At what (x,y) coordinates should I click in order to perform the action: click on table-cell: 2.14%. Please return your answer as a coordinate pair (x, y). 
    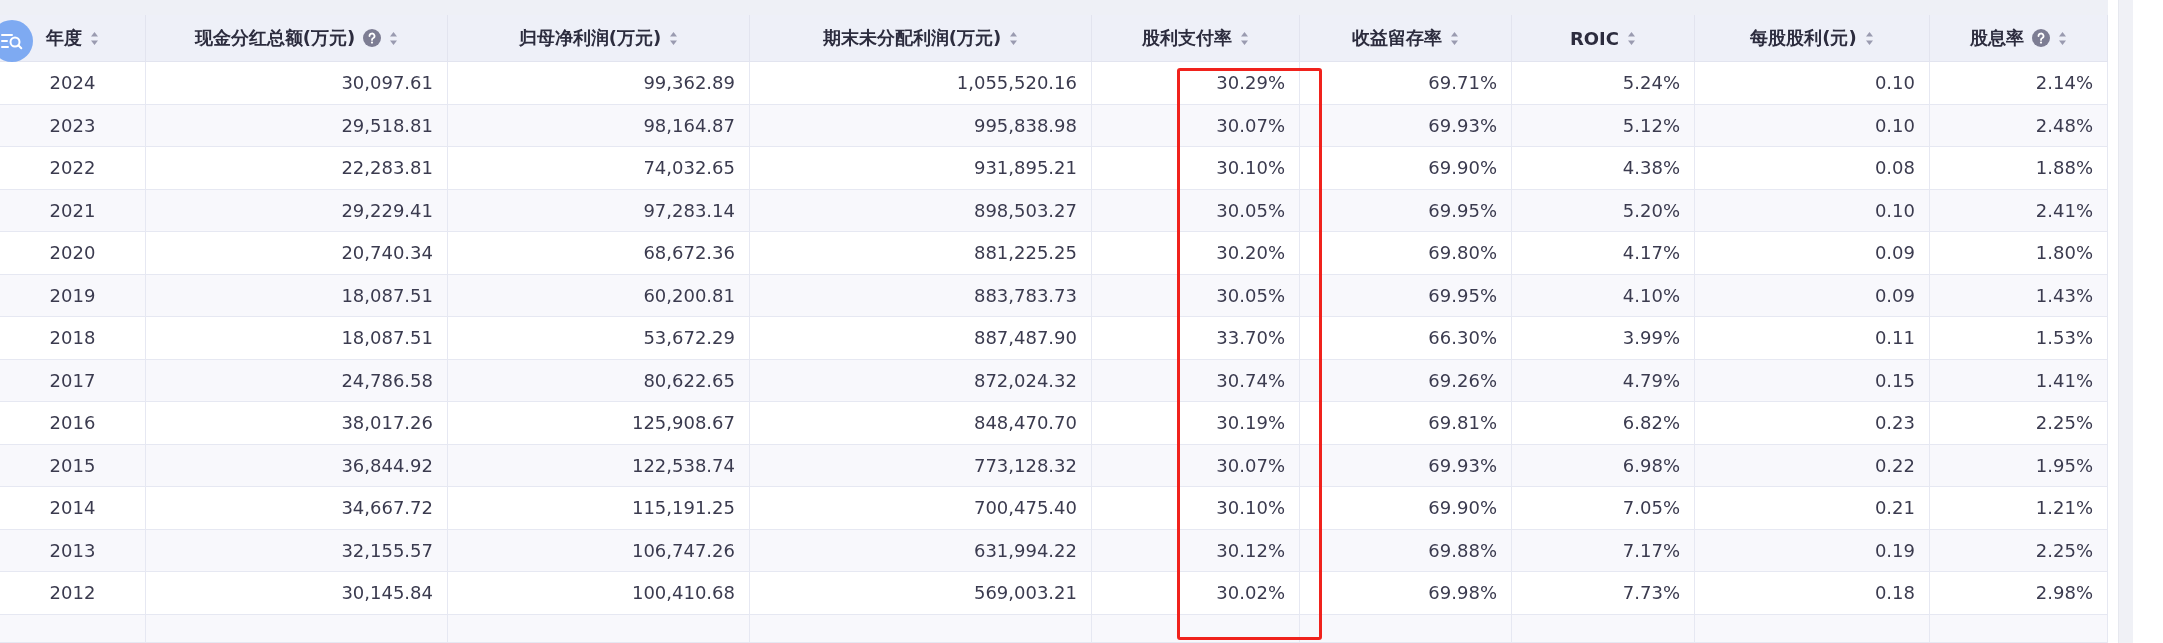
    Looking at the image, I should click on (2019, 83).